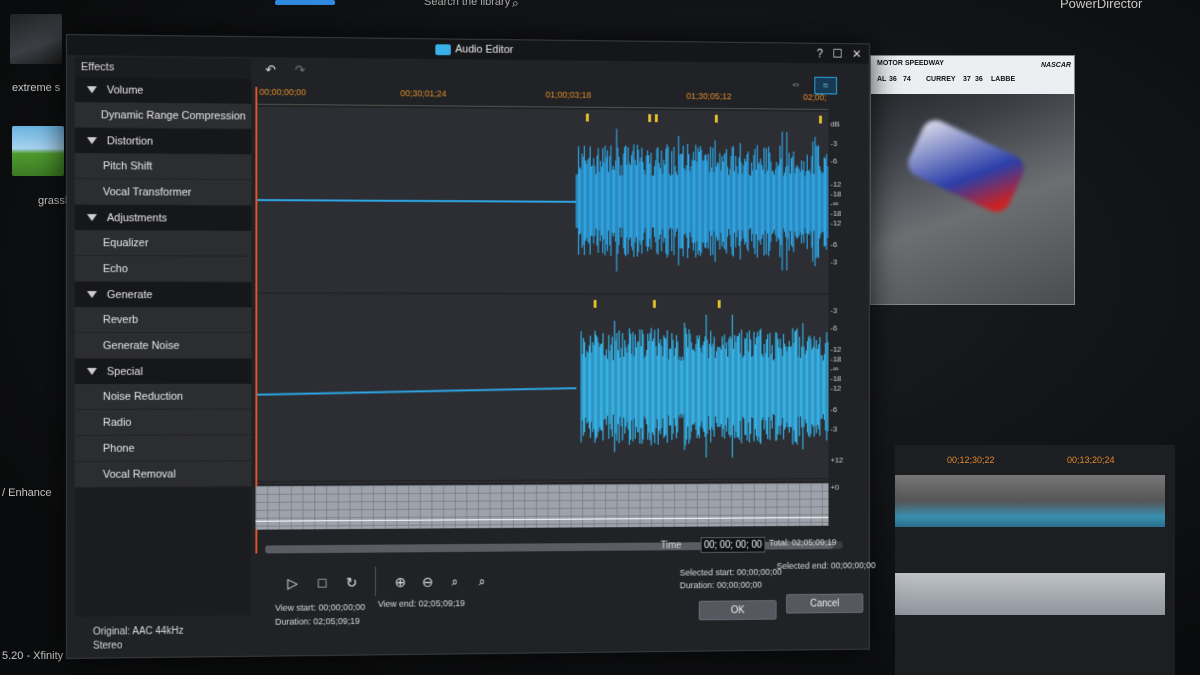 Image resolution: width=1200 pixels, height=675 pixels. Describe the element at coordinates (454, 582) in the screenshot. I see `zoom-selection-icon: ⌕` at that location.